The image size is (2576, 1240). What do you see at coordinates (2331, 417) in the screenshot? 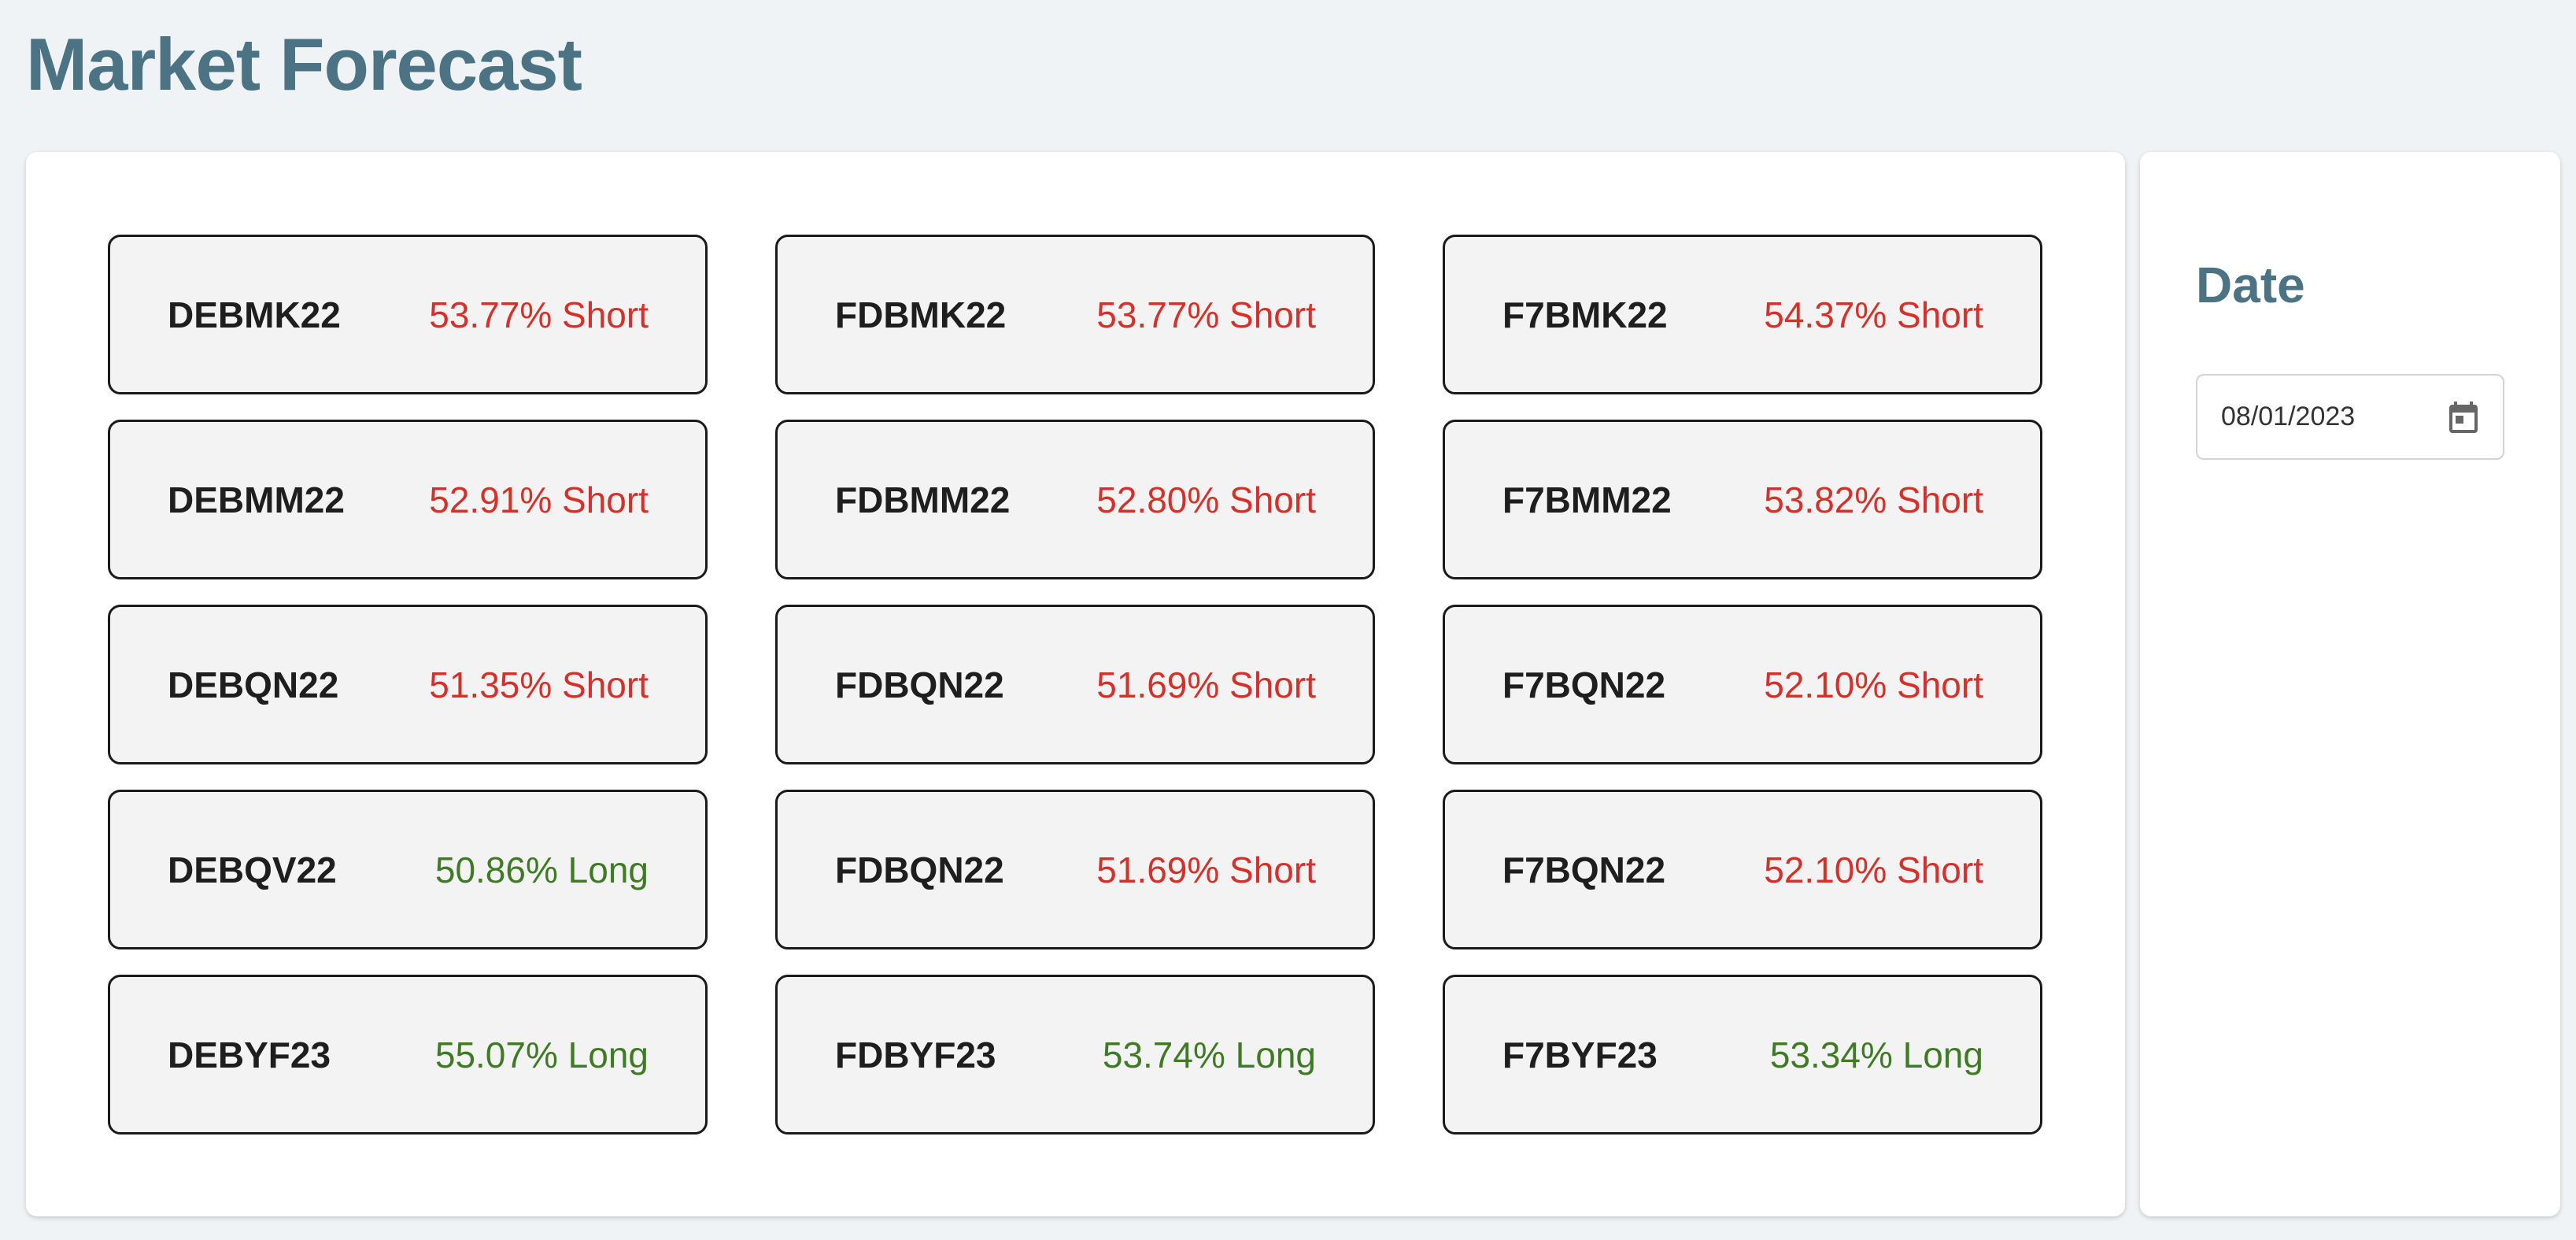
I see `date-input` at bounding box center [2331, 417].